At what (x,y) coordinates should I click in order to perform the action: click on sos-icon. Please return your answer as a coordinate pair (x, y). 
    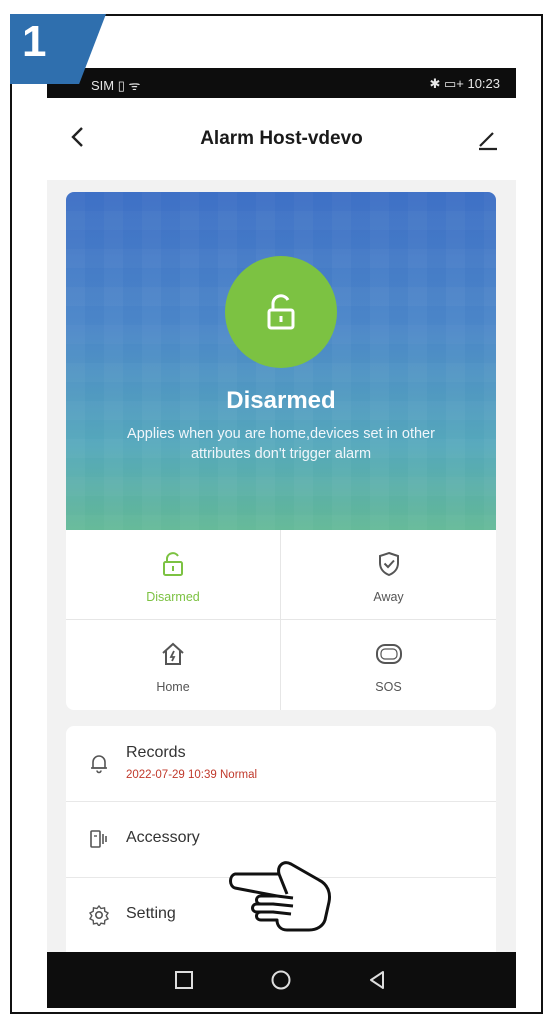
    Looking at the image, I should click on (388, 654).